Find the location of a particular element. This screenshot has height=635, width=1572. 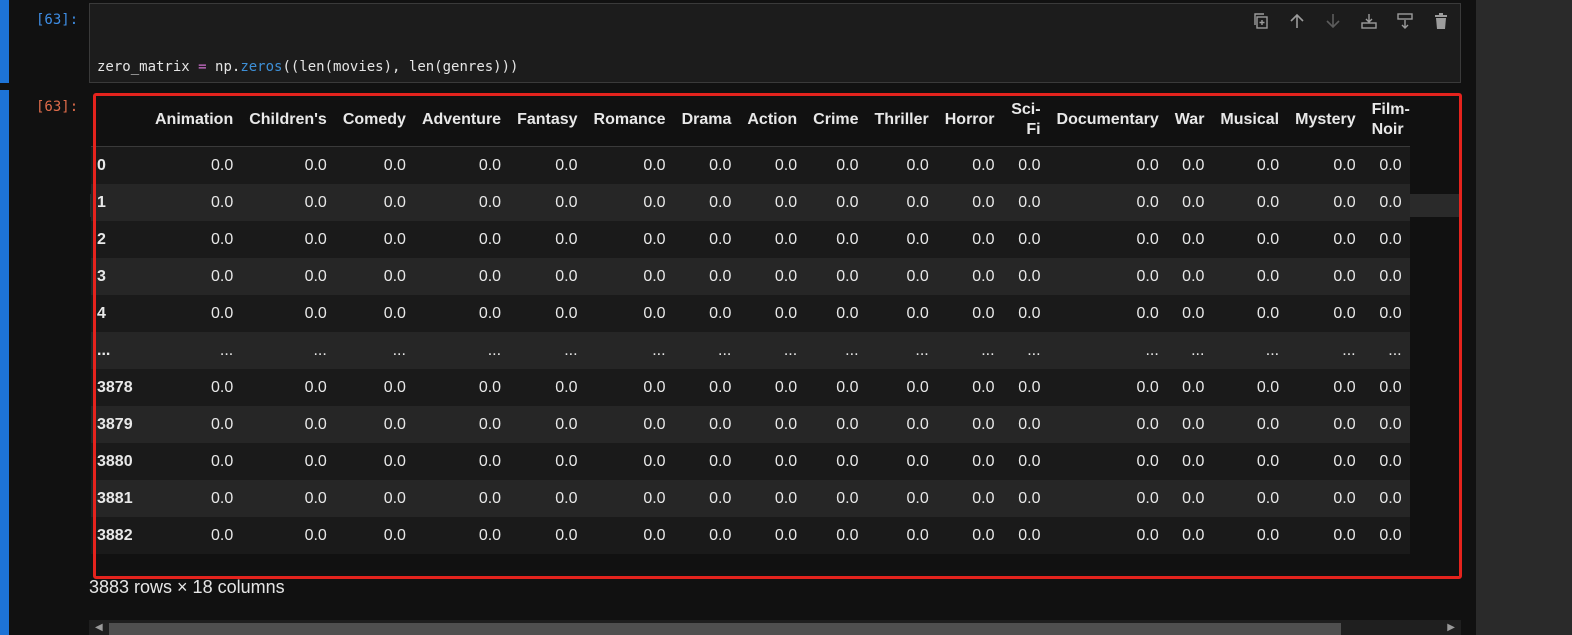

cell-selection-bar is located at coordinates (4, 41).